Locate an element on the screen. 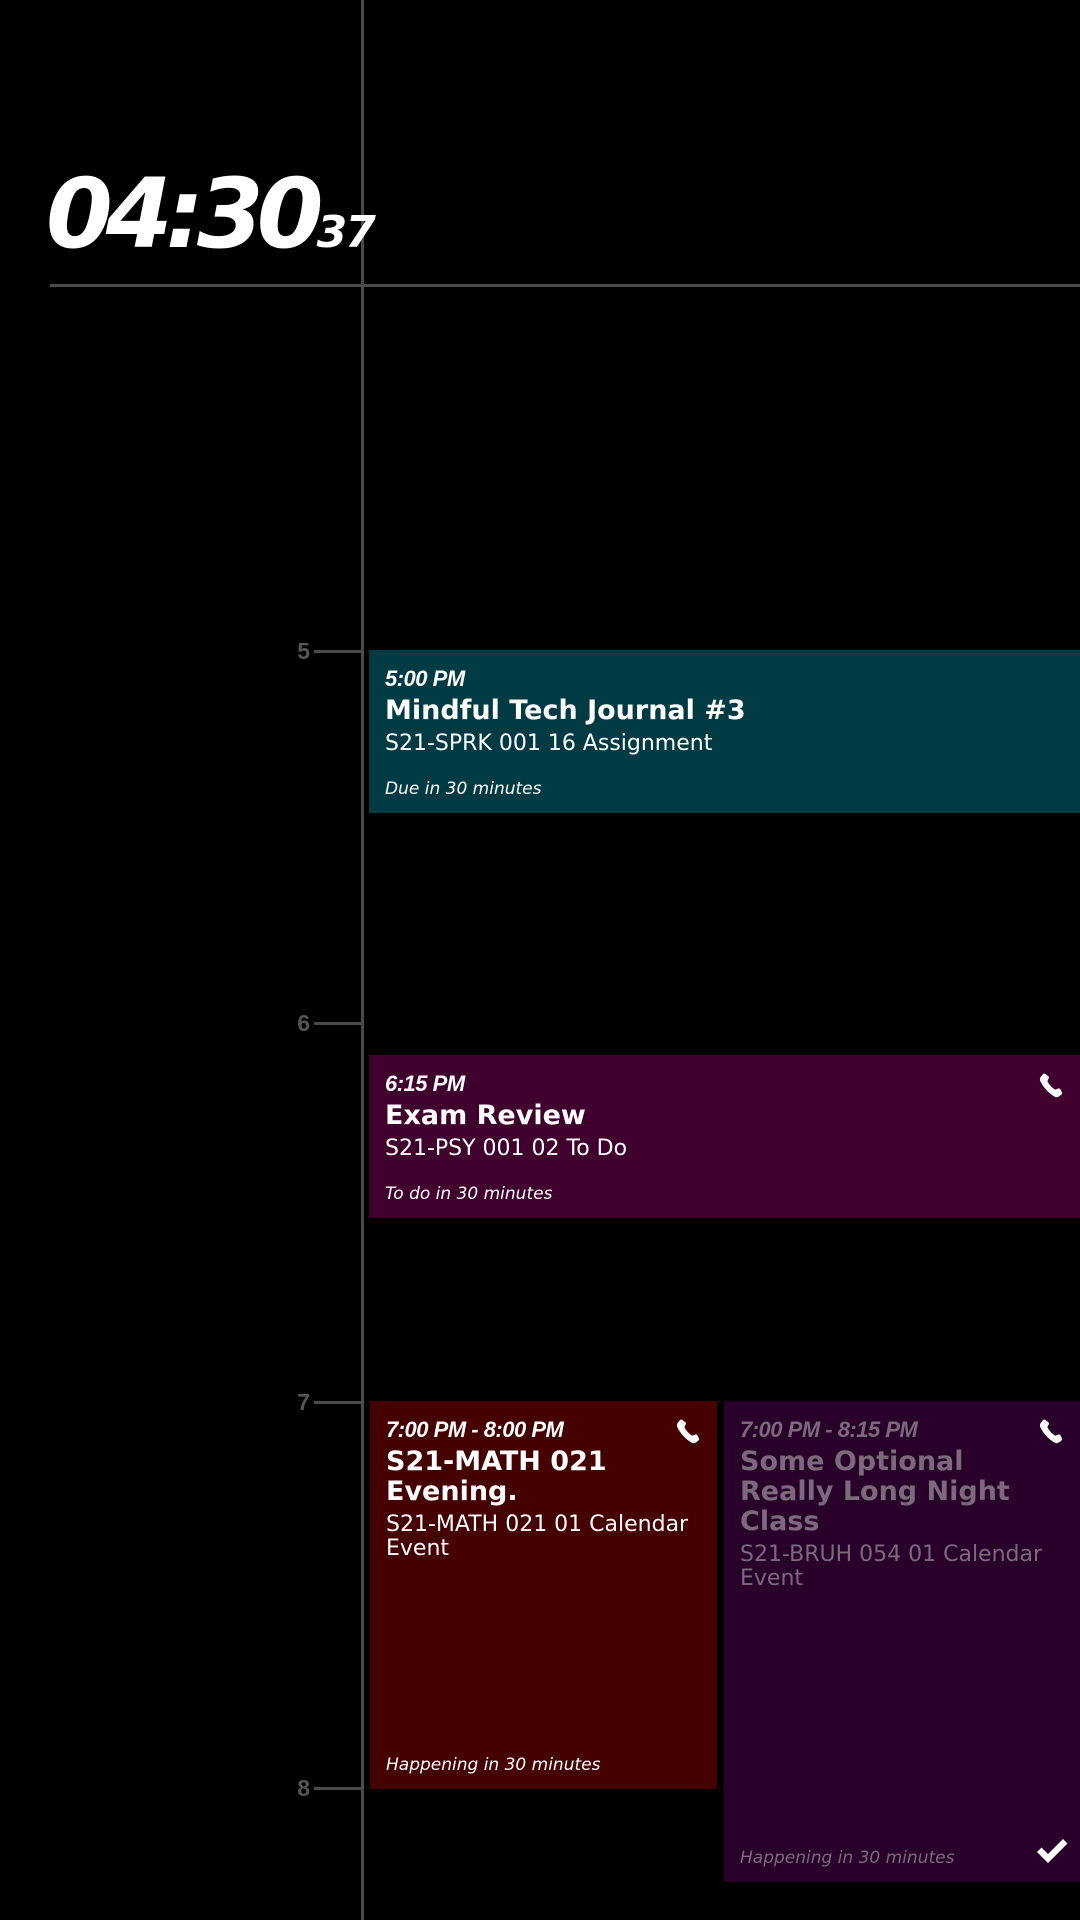 This screenshot has width=1080, height=1920. event-title: Some Optional Really Long Night Class is located at coordinates (875, 1491).